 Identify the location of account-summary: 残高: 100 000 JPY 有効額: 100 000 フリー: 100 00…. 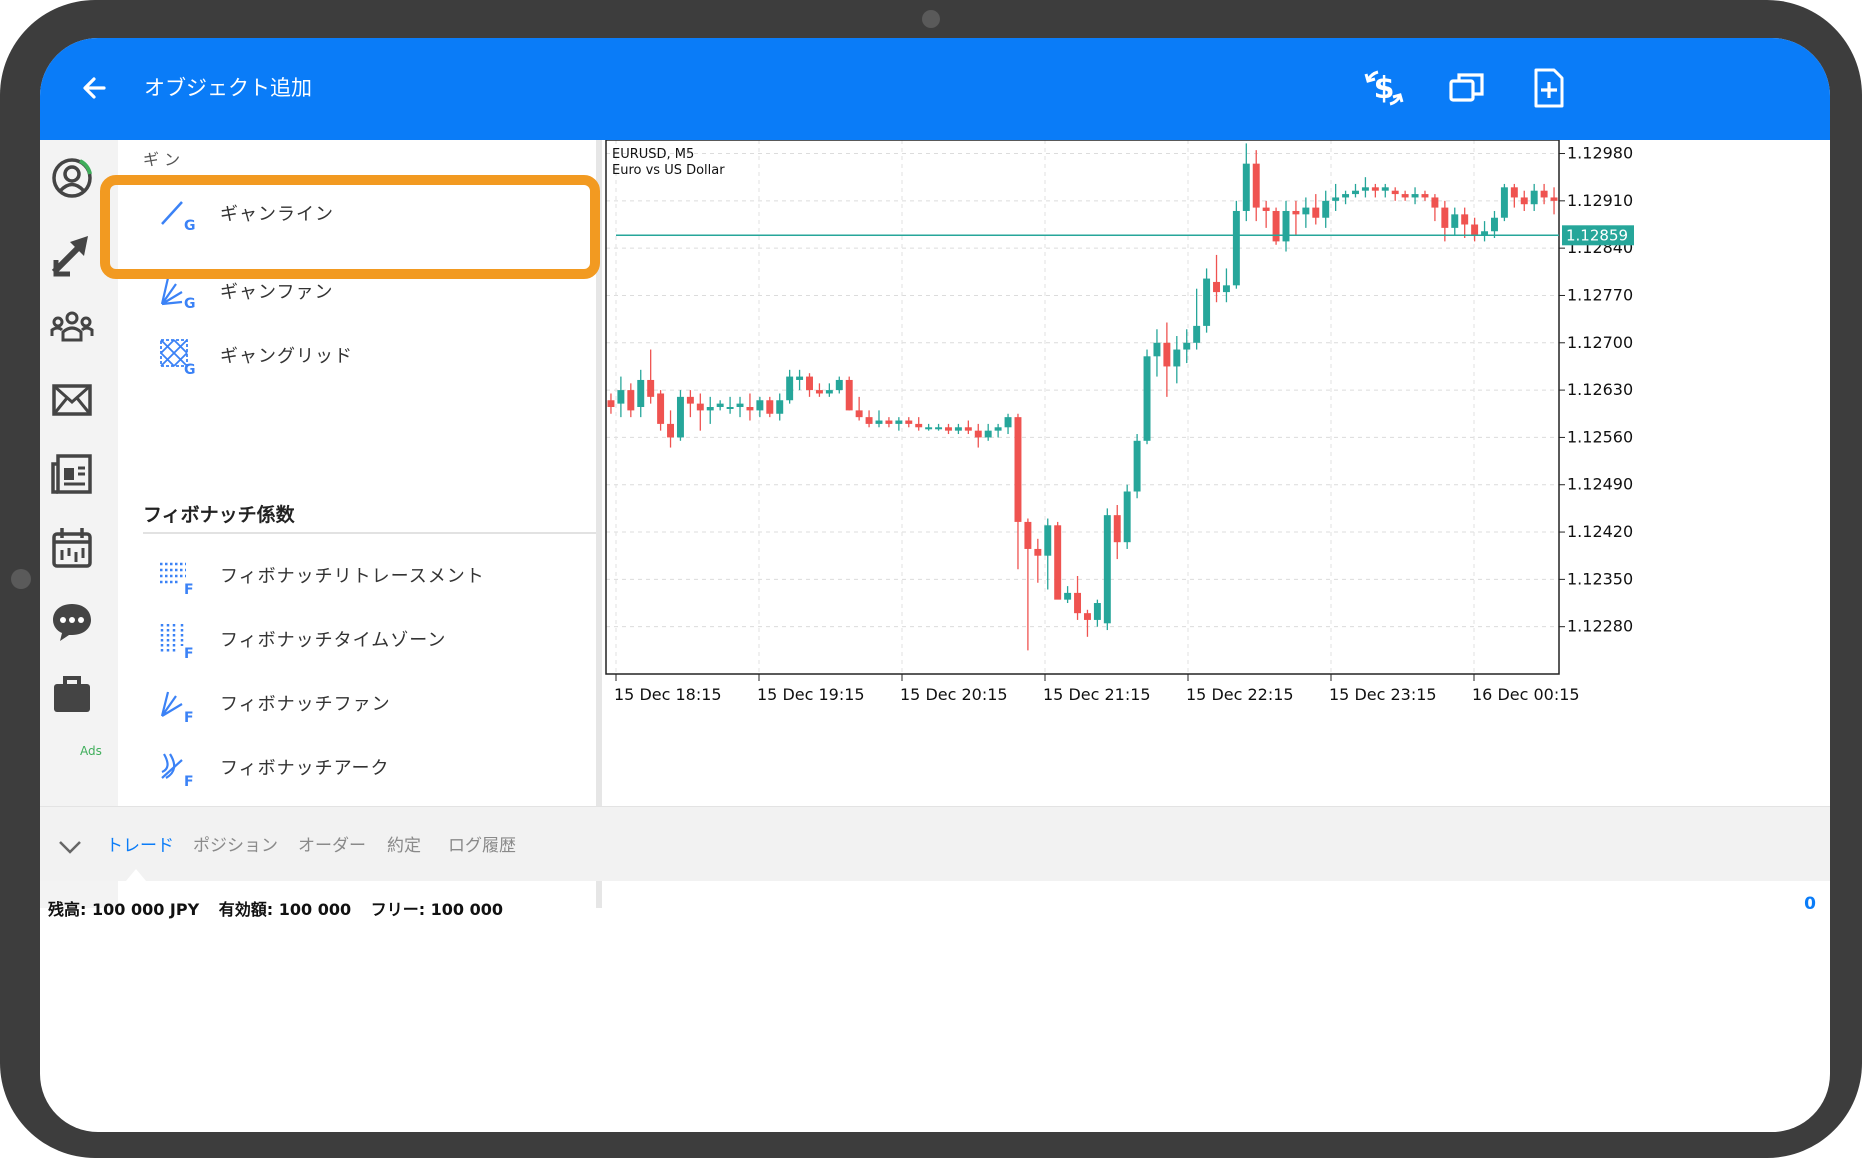
(282, 908).